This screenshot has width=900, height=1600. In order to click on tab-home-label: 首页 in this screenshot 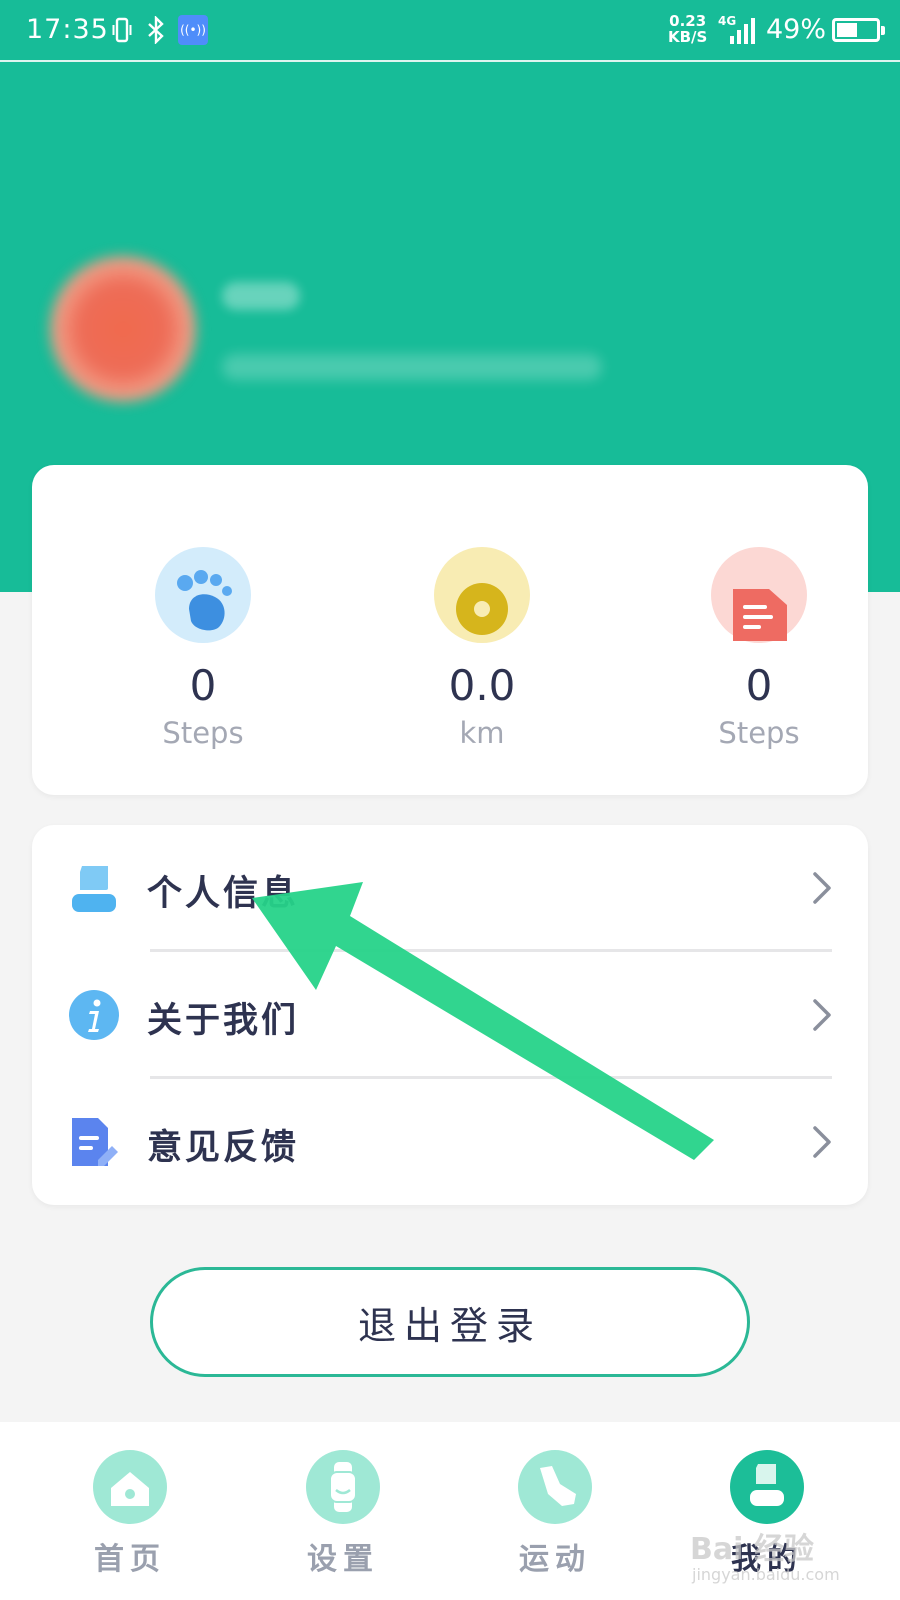, I will do `click(130, 1559)`.